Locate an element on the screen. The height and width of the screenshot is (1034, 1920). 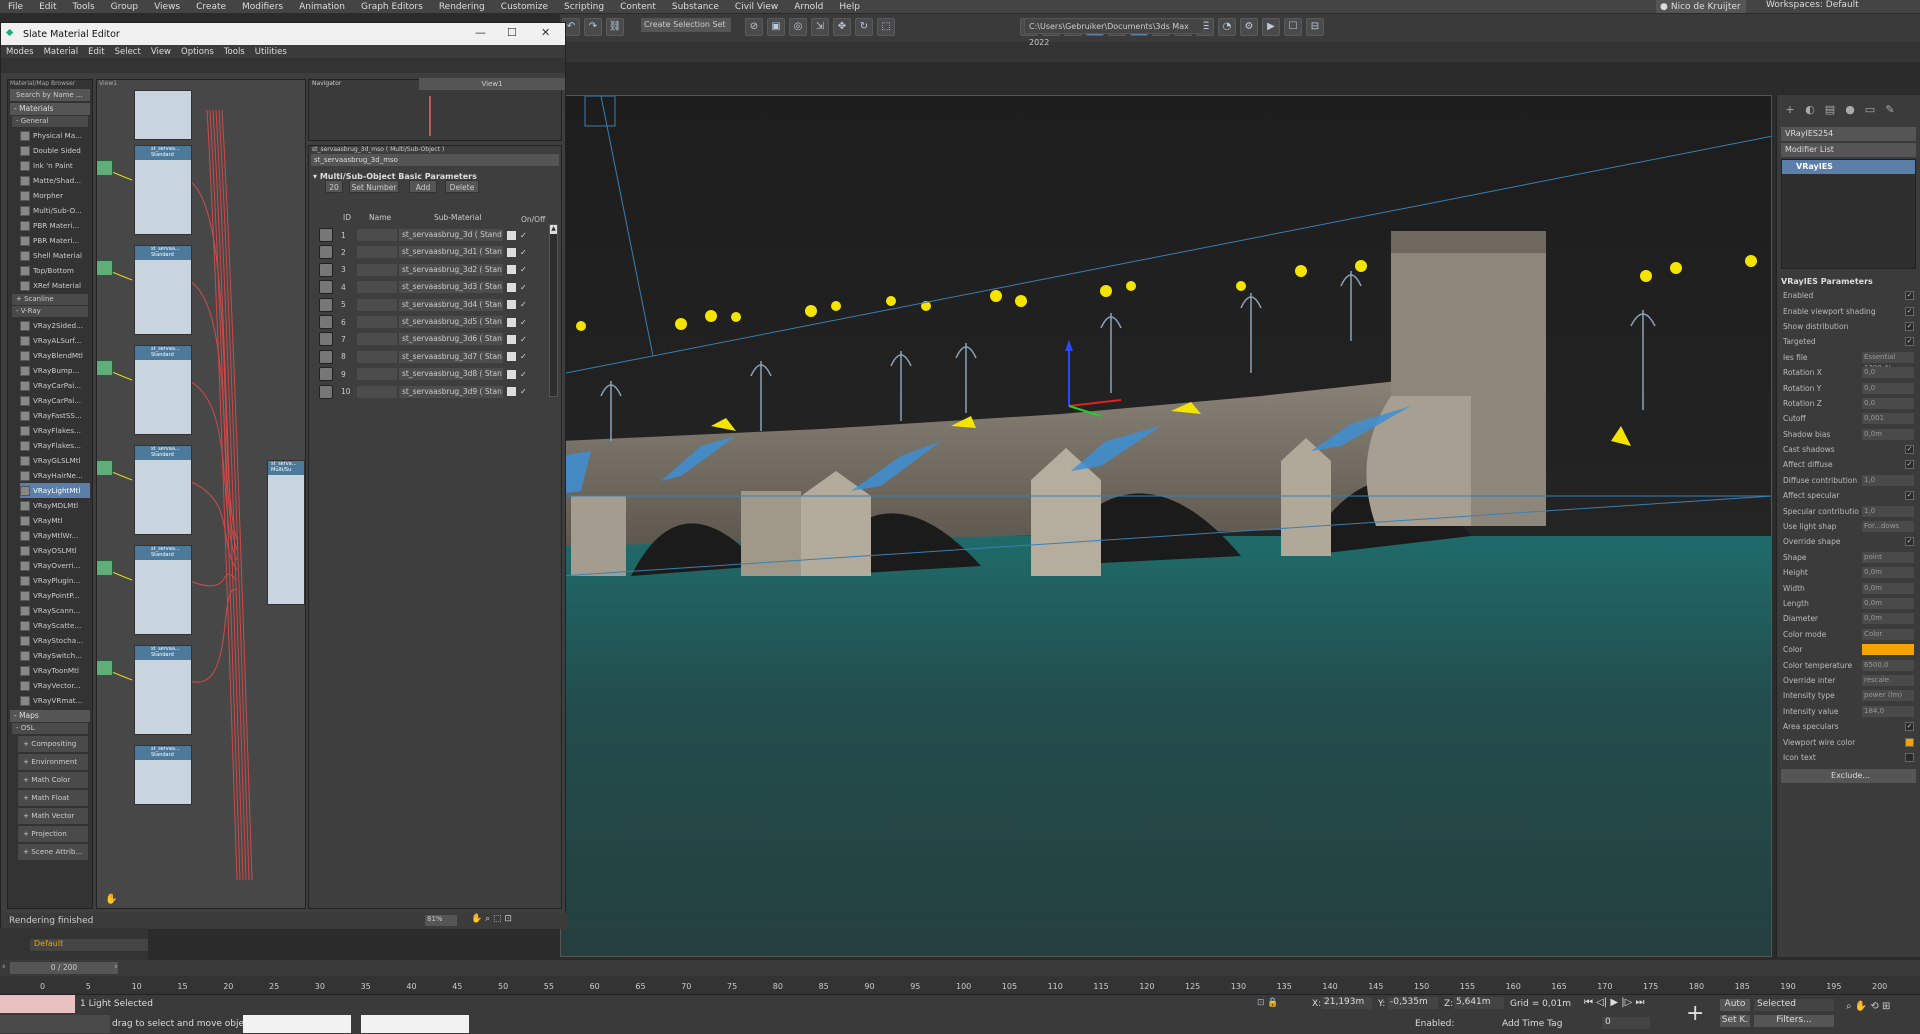
sub-material-button: st_servaasbrug_3d ( Stand is located at coordinates (451, 235).